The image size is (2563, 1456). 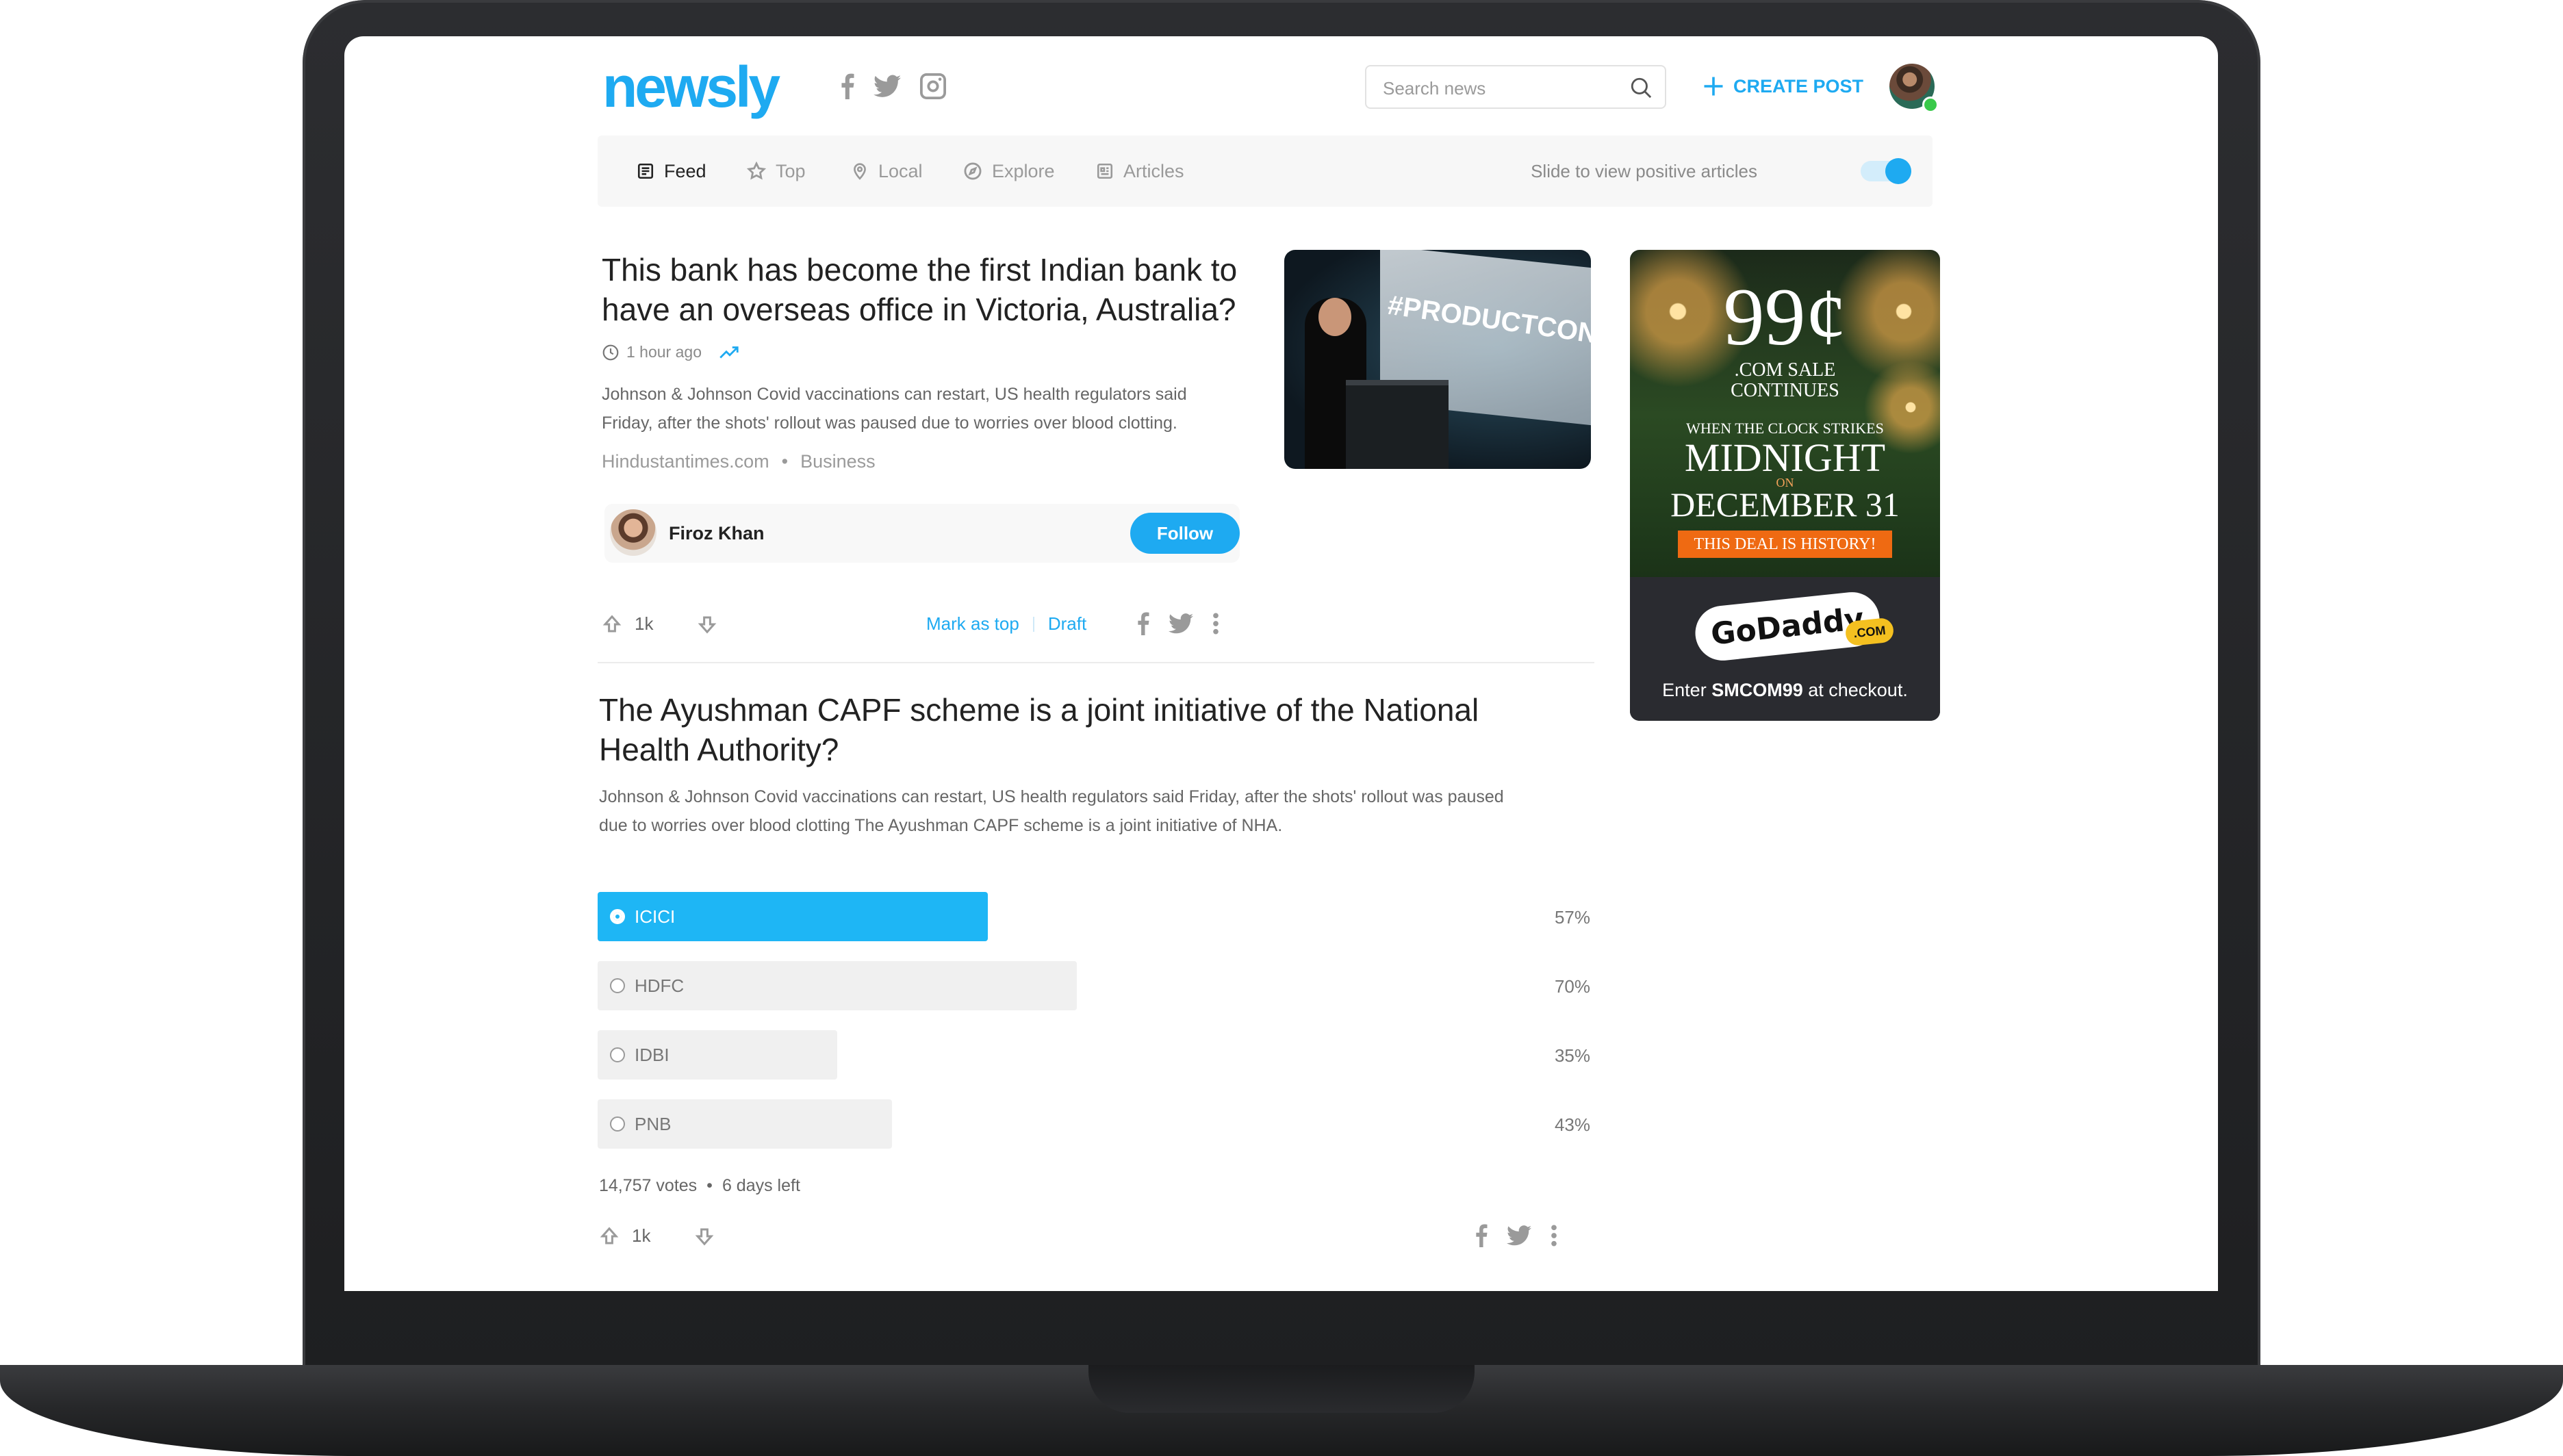 I want to click on action-divider, so click(x=1033, y=624).